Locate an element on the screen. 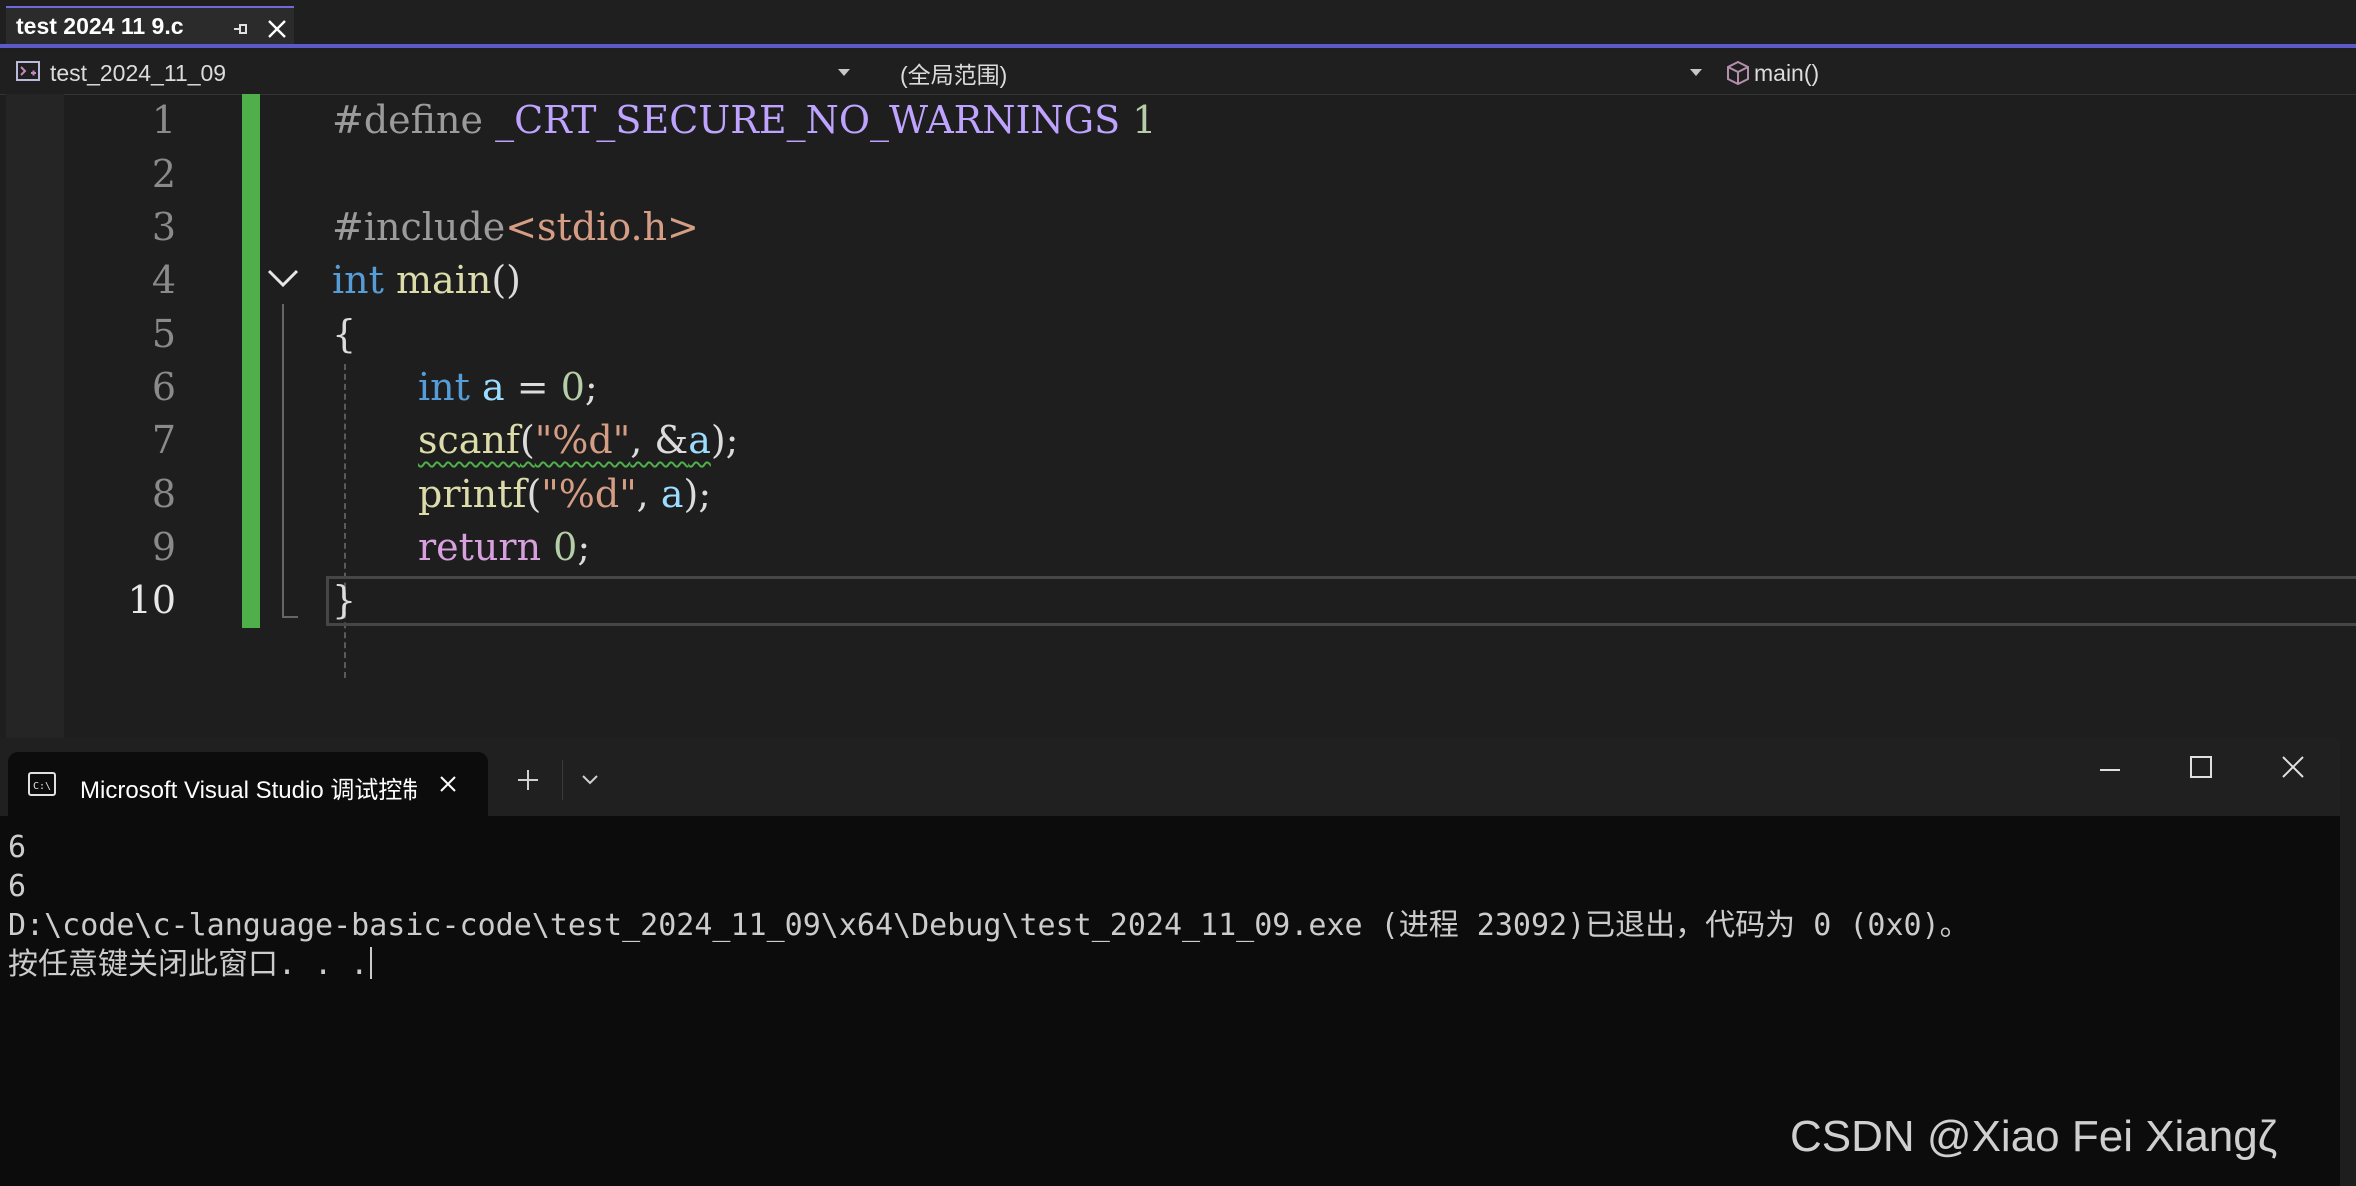  line-number: 7 is located at coordinates (163, 440).